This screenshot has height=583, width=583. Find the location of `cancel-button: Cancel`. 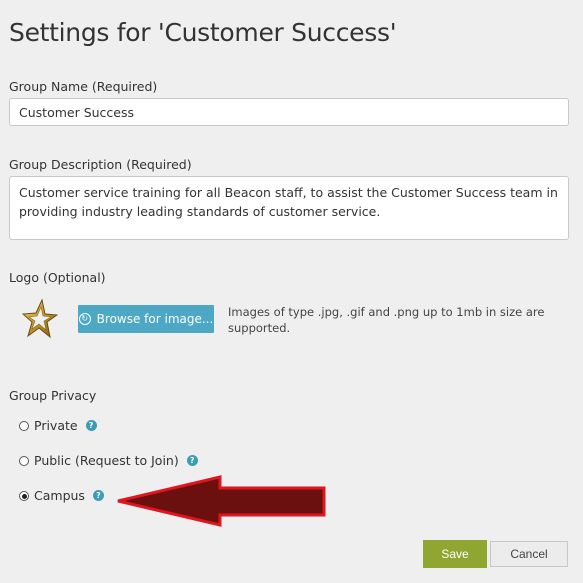

cancel-button: Cancel is located at coordinates (529, 554).